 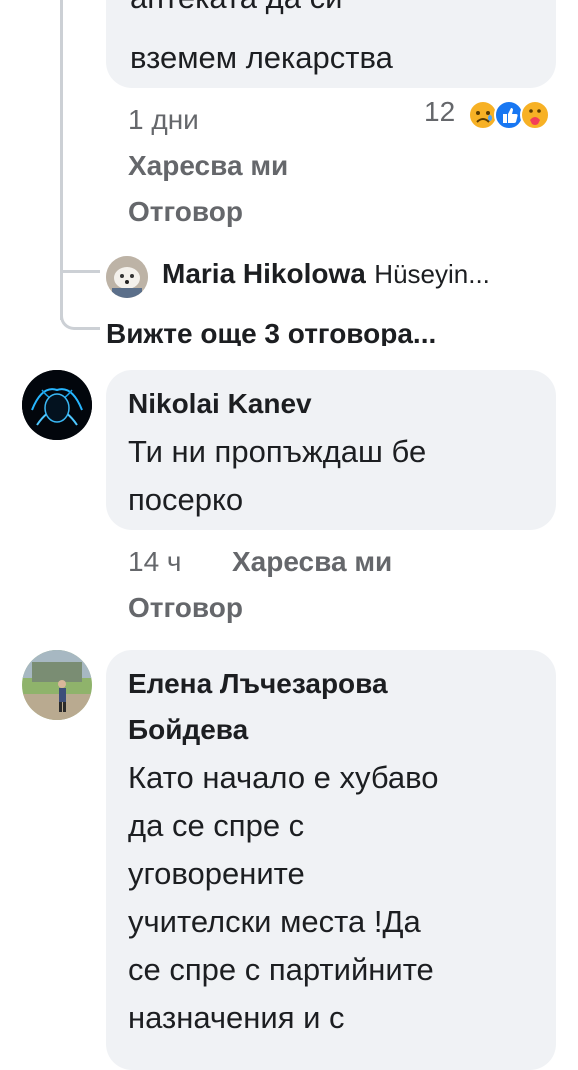 I want to click on comment-text-line1: Ти ни пропъждаш бе, so click(x=277, y=451).